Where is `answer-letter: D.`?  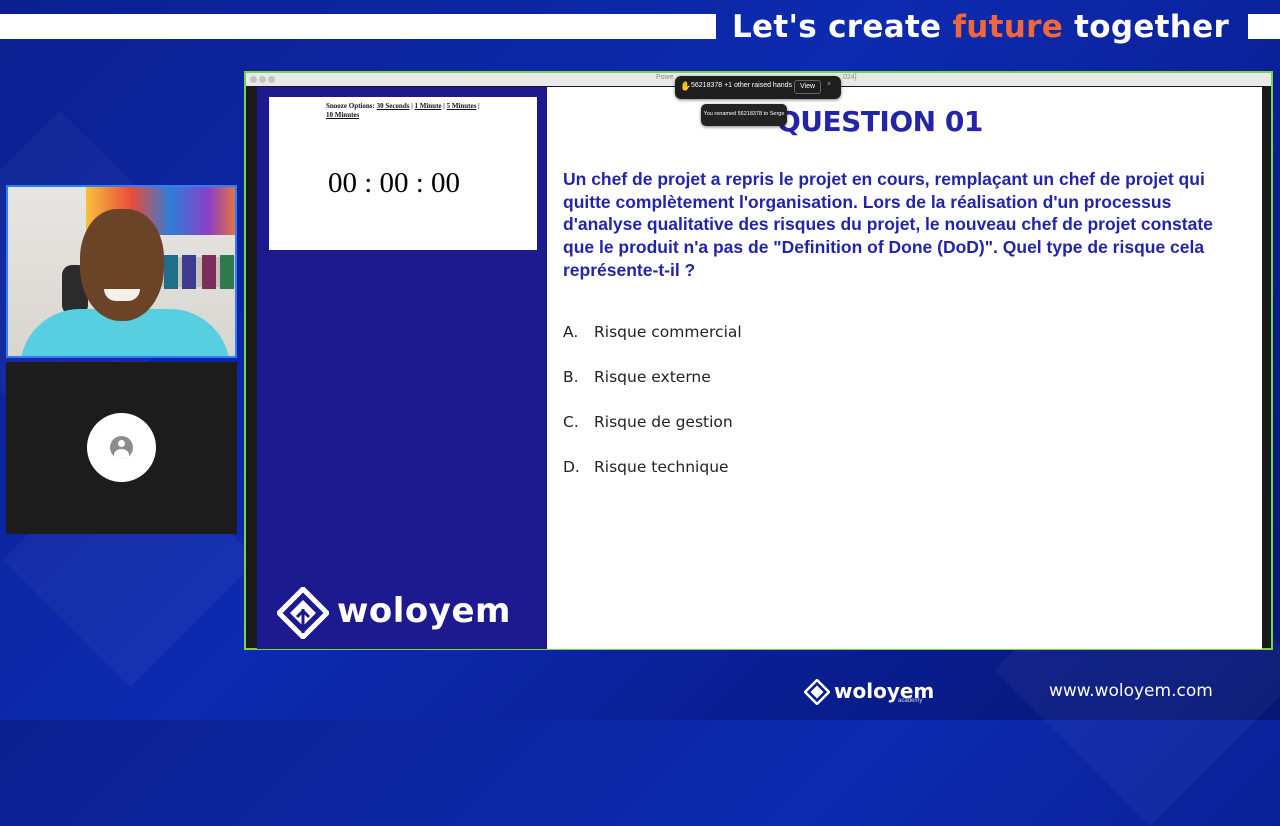 answer-letter: D. is located at coordinates (571, 467).